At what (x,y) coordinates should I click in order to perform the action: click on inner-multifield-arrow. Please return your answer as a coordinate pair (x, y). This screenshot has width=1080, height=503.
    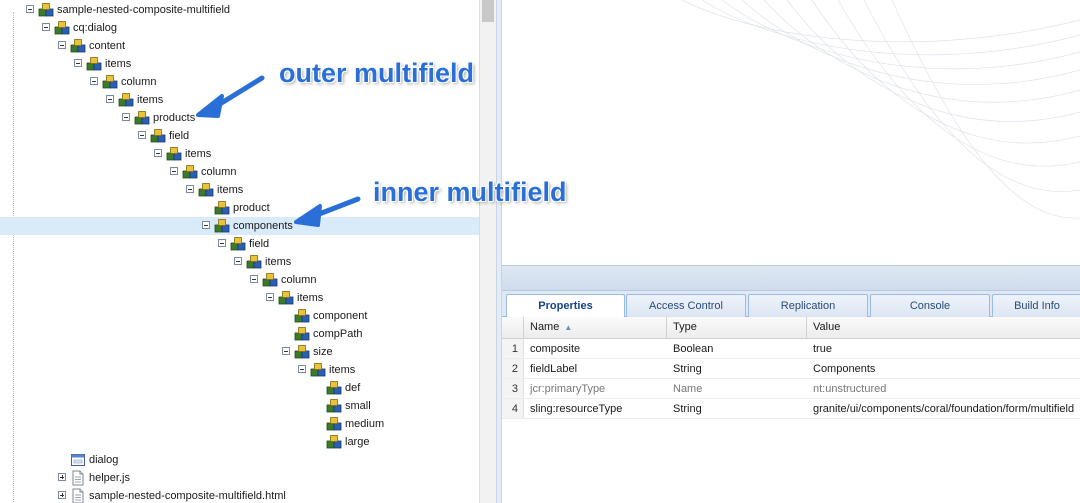
    Looking at the image, I should click on (327, 211).